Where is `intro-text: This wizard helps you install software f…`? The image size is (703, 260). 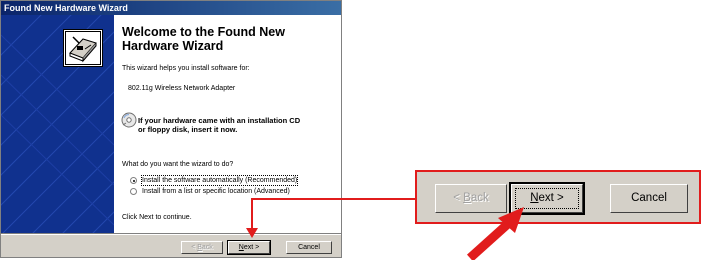
intro-text: This wizard helps you install software f… is located at coordinates (186, 68).